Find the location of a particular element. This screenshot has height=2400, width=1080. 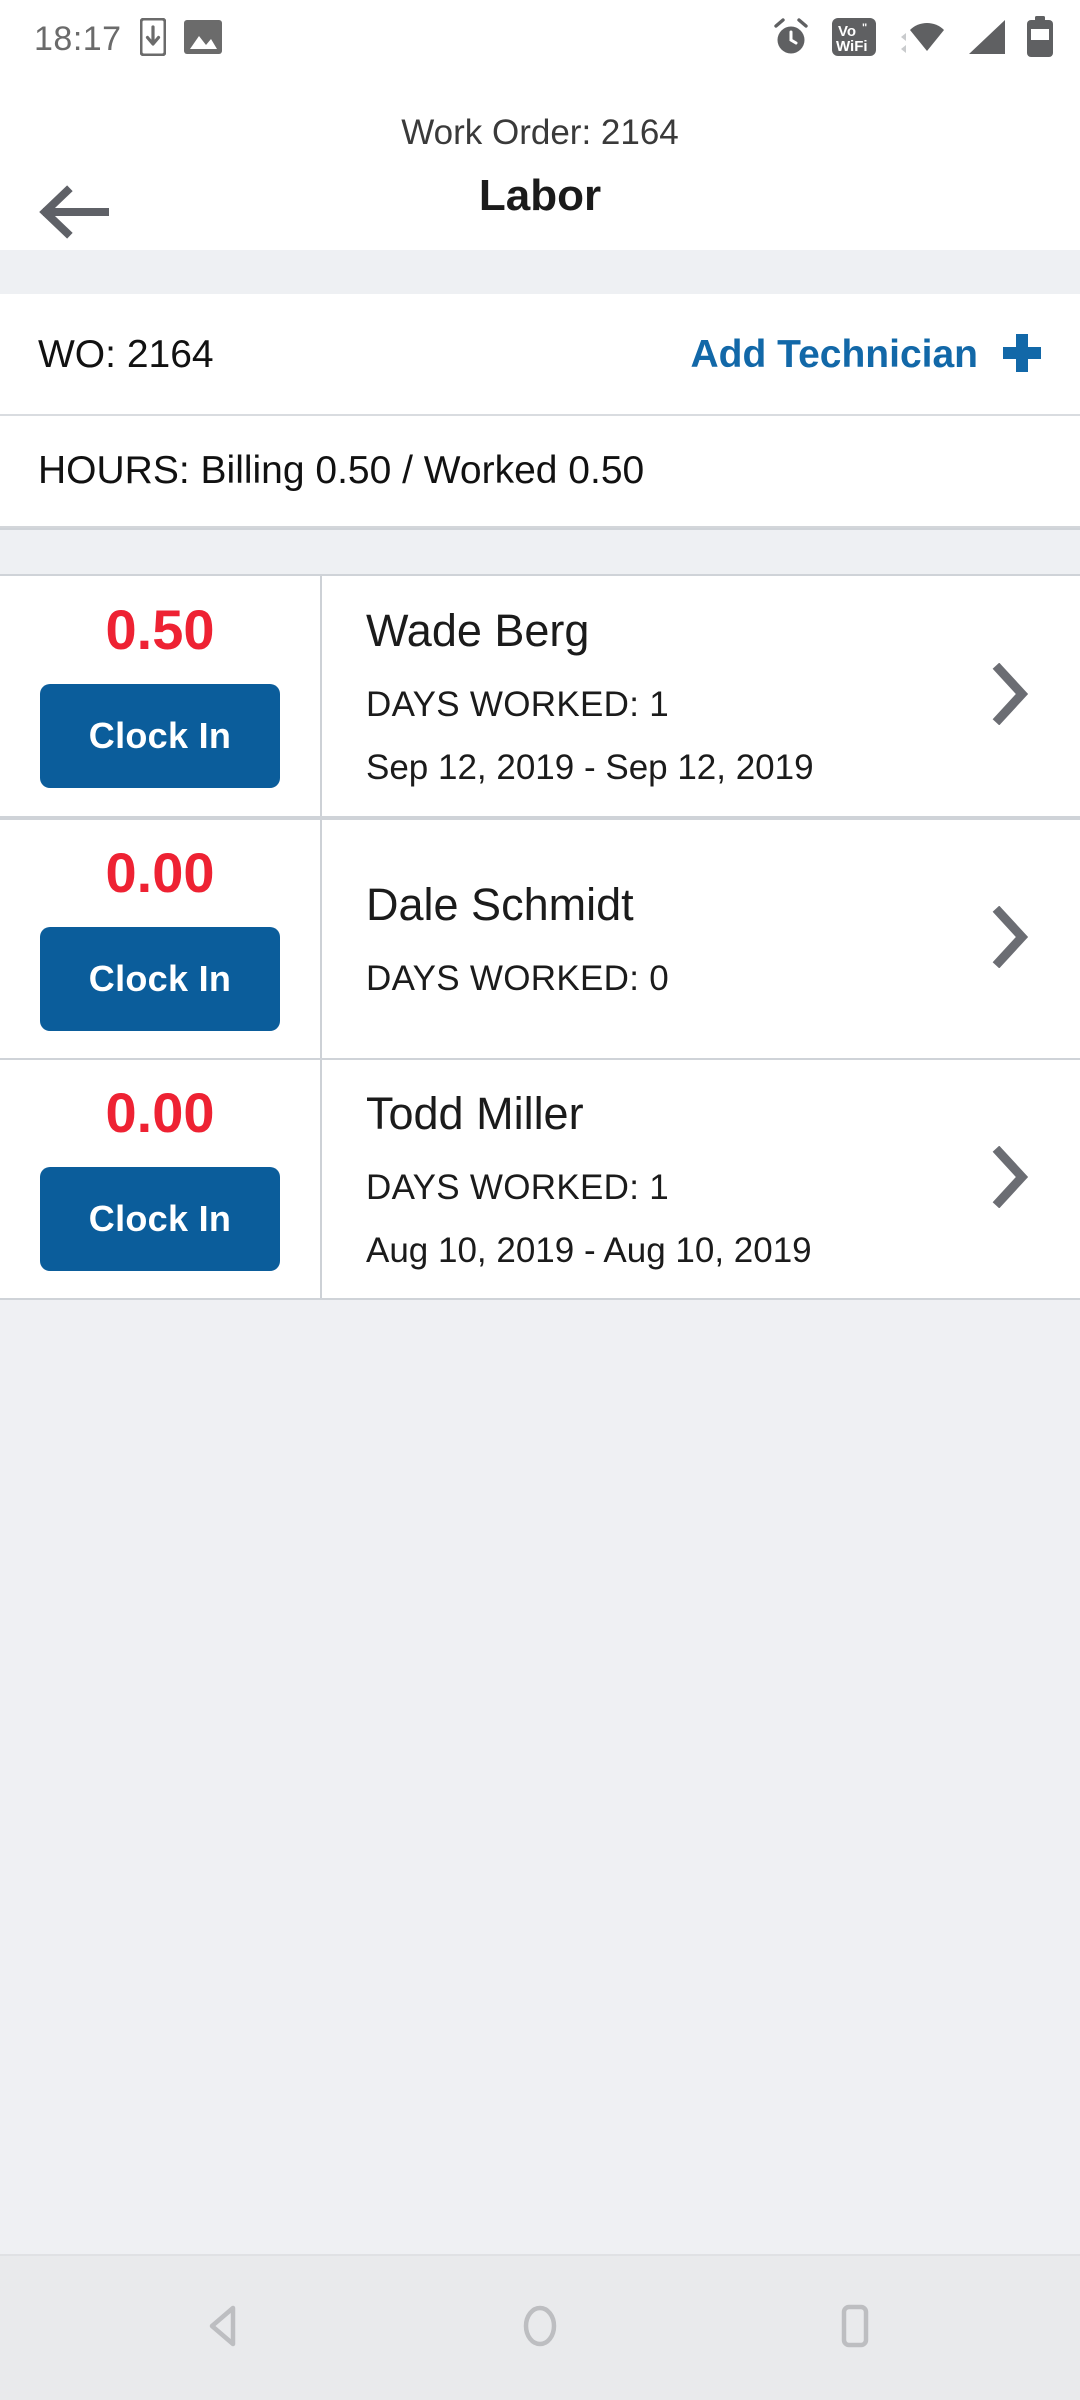

phone-download-icon is located at coordinates (153, 39).